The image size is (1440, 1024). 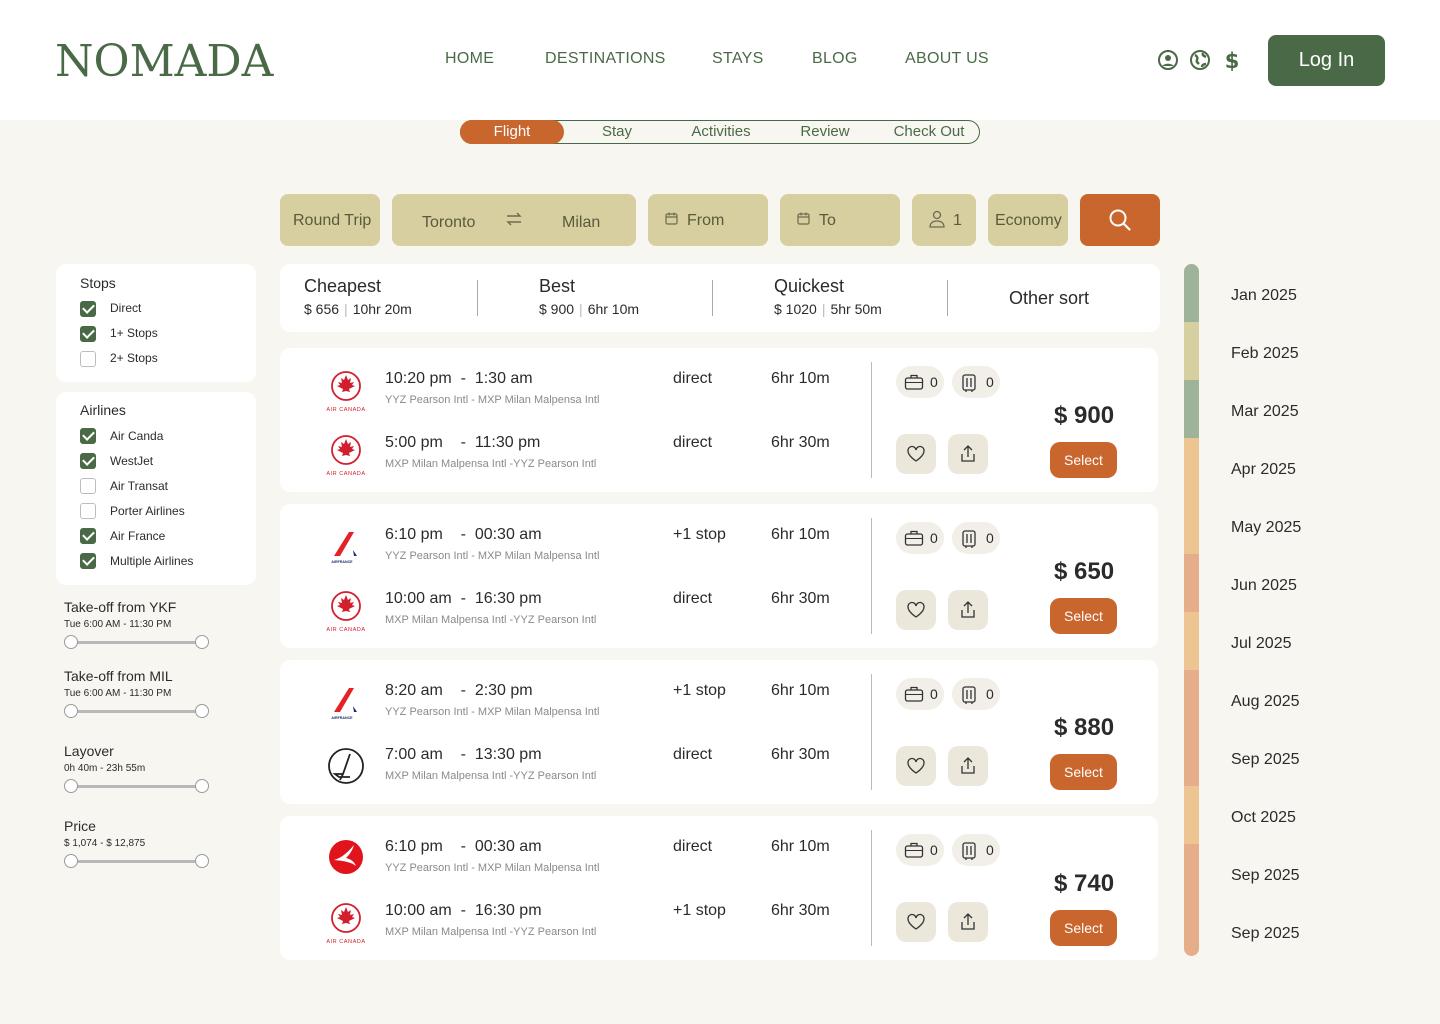 What do you see at coordinates (957, 220) in the screenshot?
I see `passenger-count: 1` at bounding box center [957, 220].